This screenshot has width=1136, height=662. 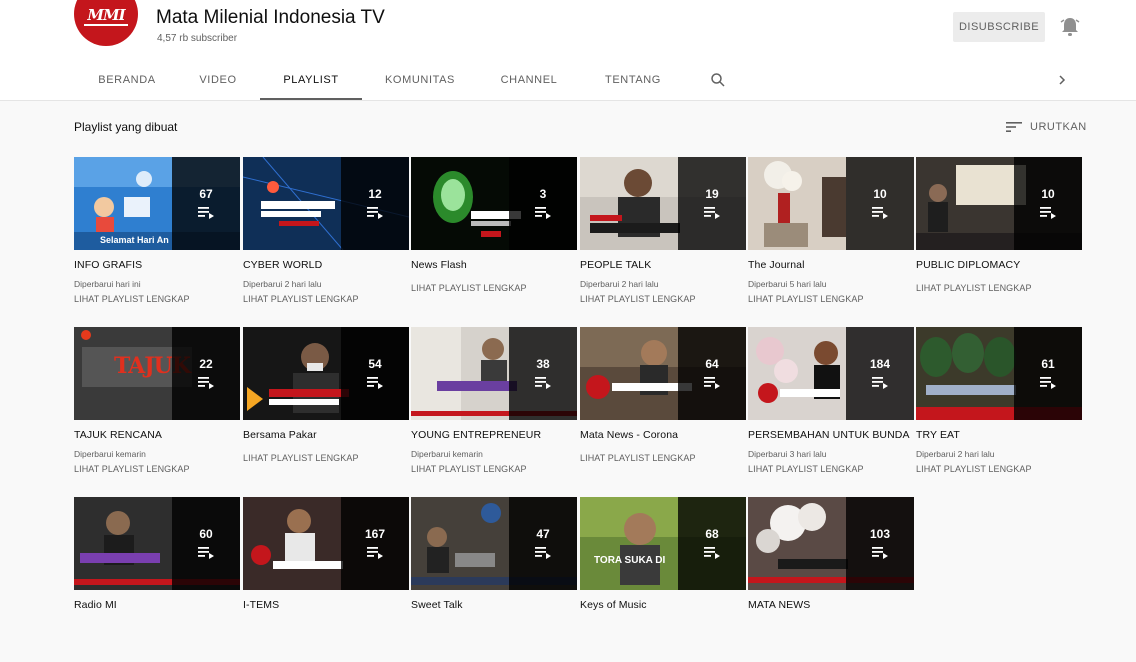 I want to click on playlist-thumbnail: 61, so click(x=999, y=373).